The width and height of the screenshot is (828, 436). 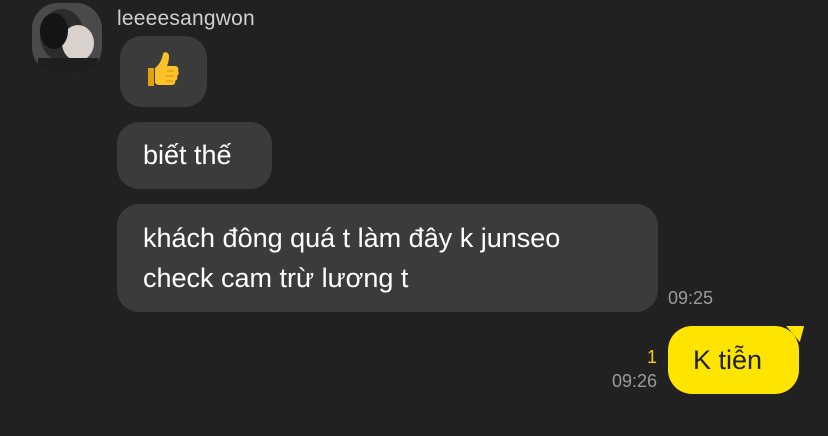 What do you see at coordinates (728, 360) in the screenshot?
I see `message-text: K tiễn` at bounding box center [728, 360].